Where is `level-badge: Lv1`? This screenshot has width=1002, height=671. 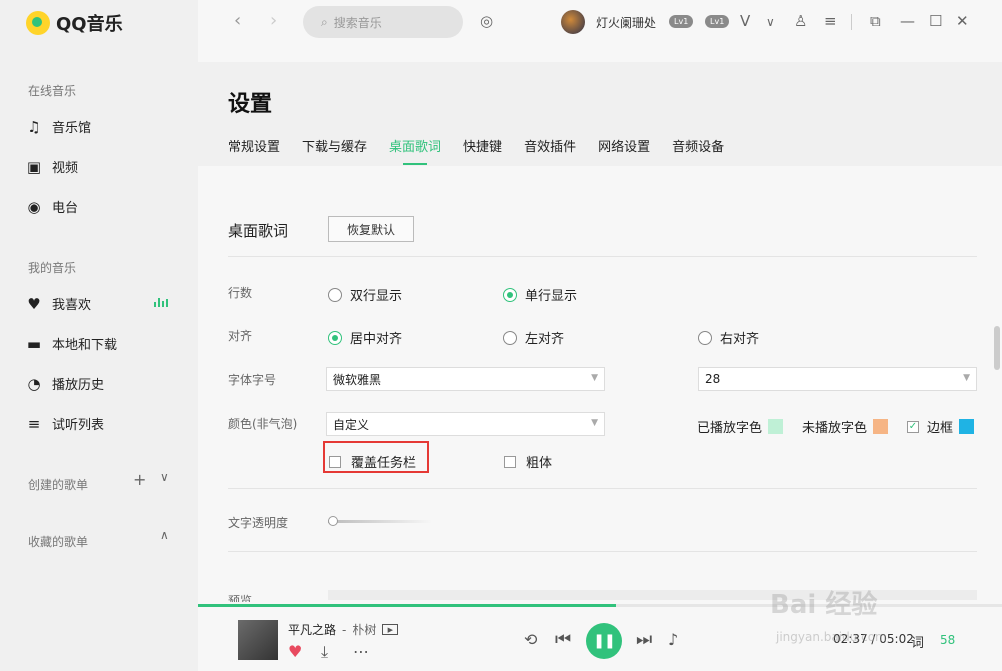
level-badge: Lv1 is located at coordinates (717, 21).